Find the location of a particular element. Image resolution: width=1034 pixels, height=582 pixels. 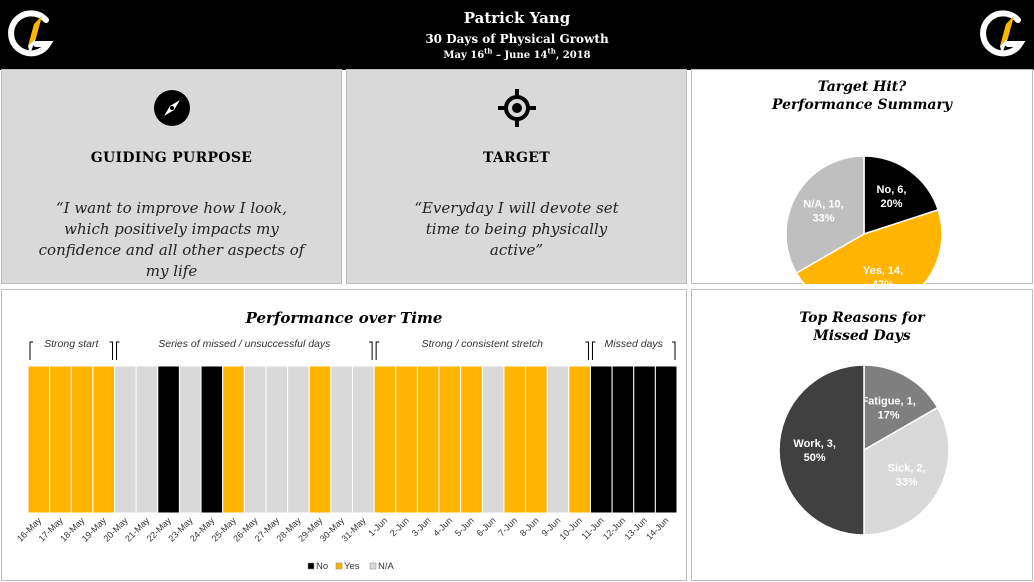

bar-25-May is located at coordinates (233, 439).